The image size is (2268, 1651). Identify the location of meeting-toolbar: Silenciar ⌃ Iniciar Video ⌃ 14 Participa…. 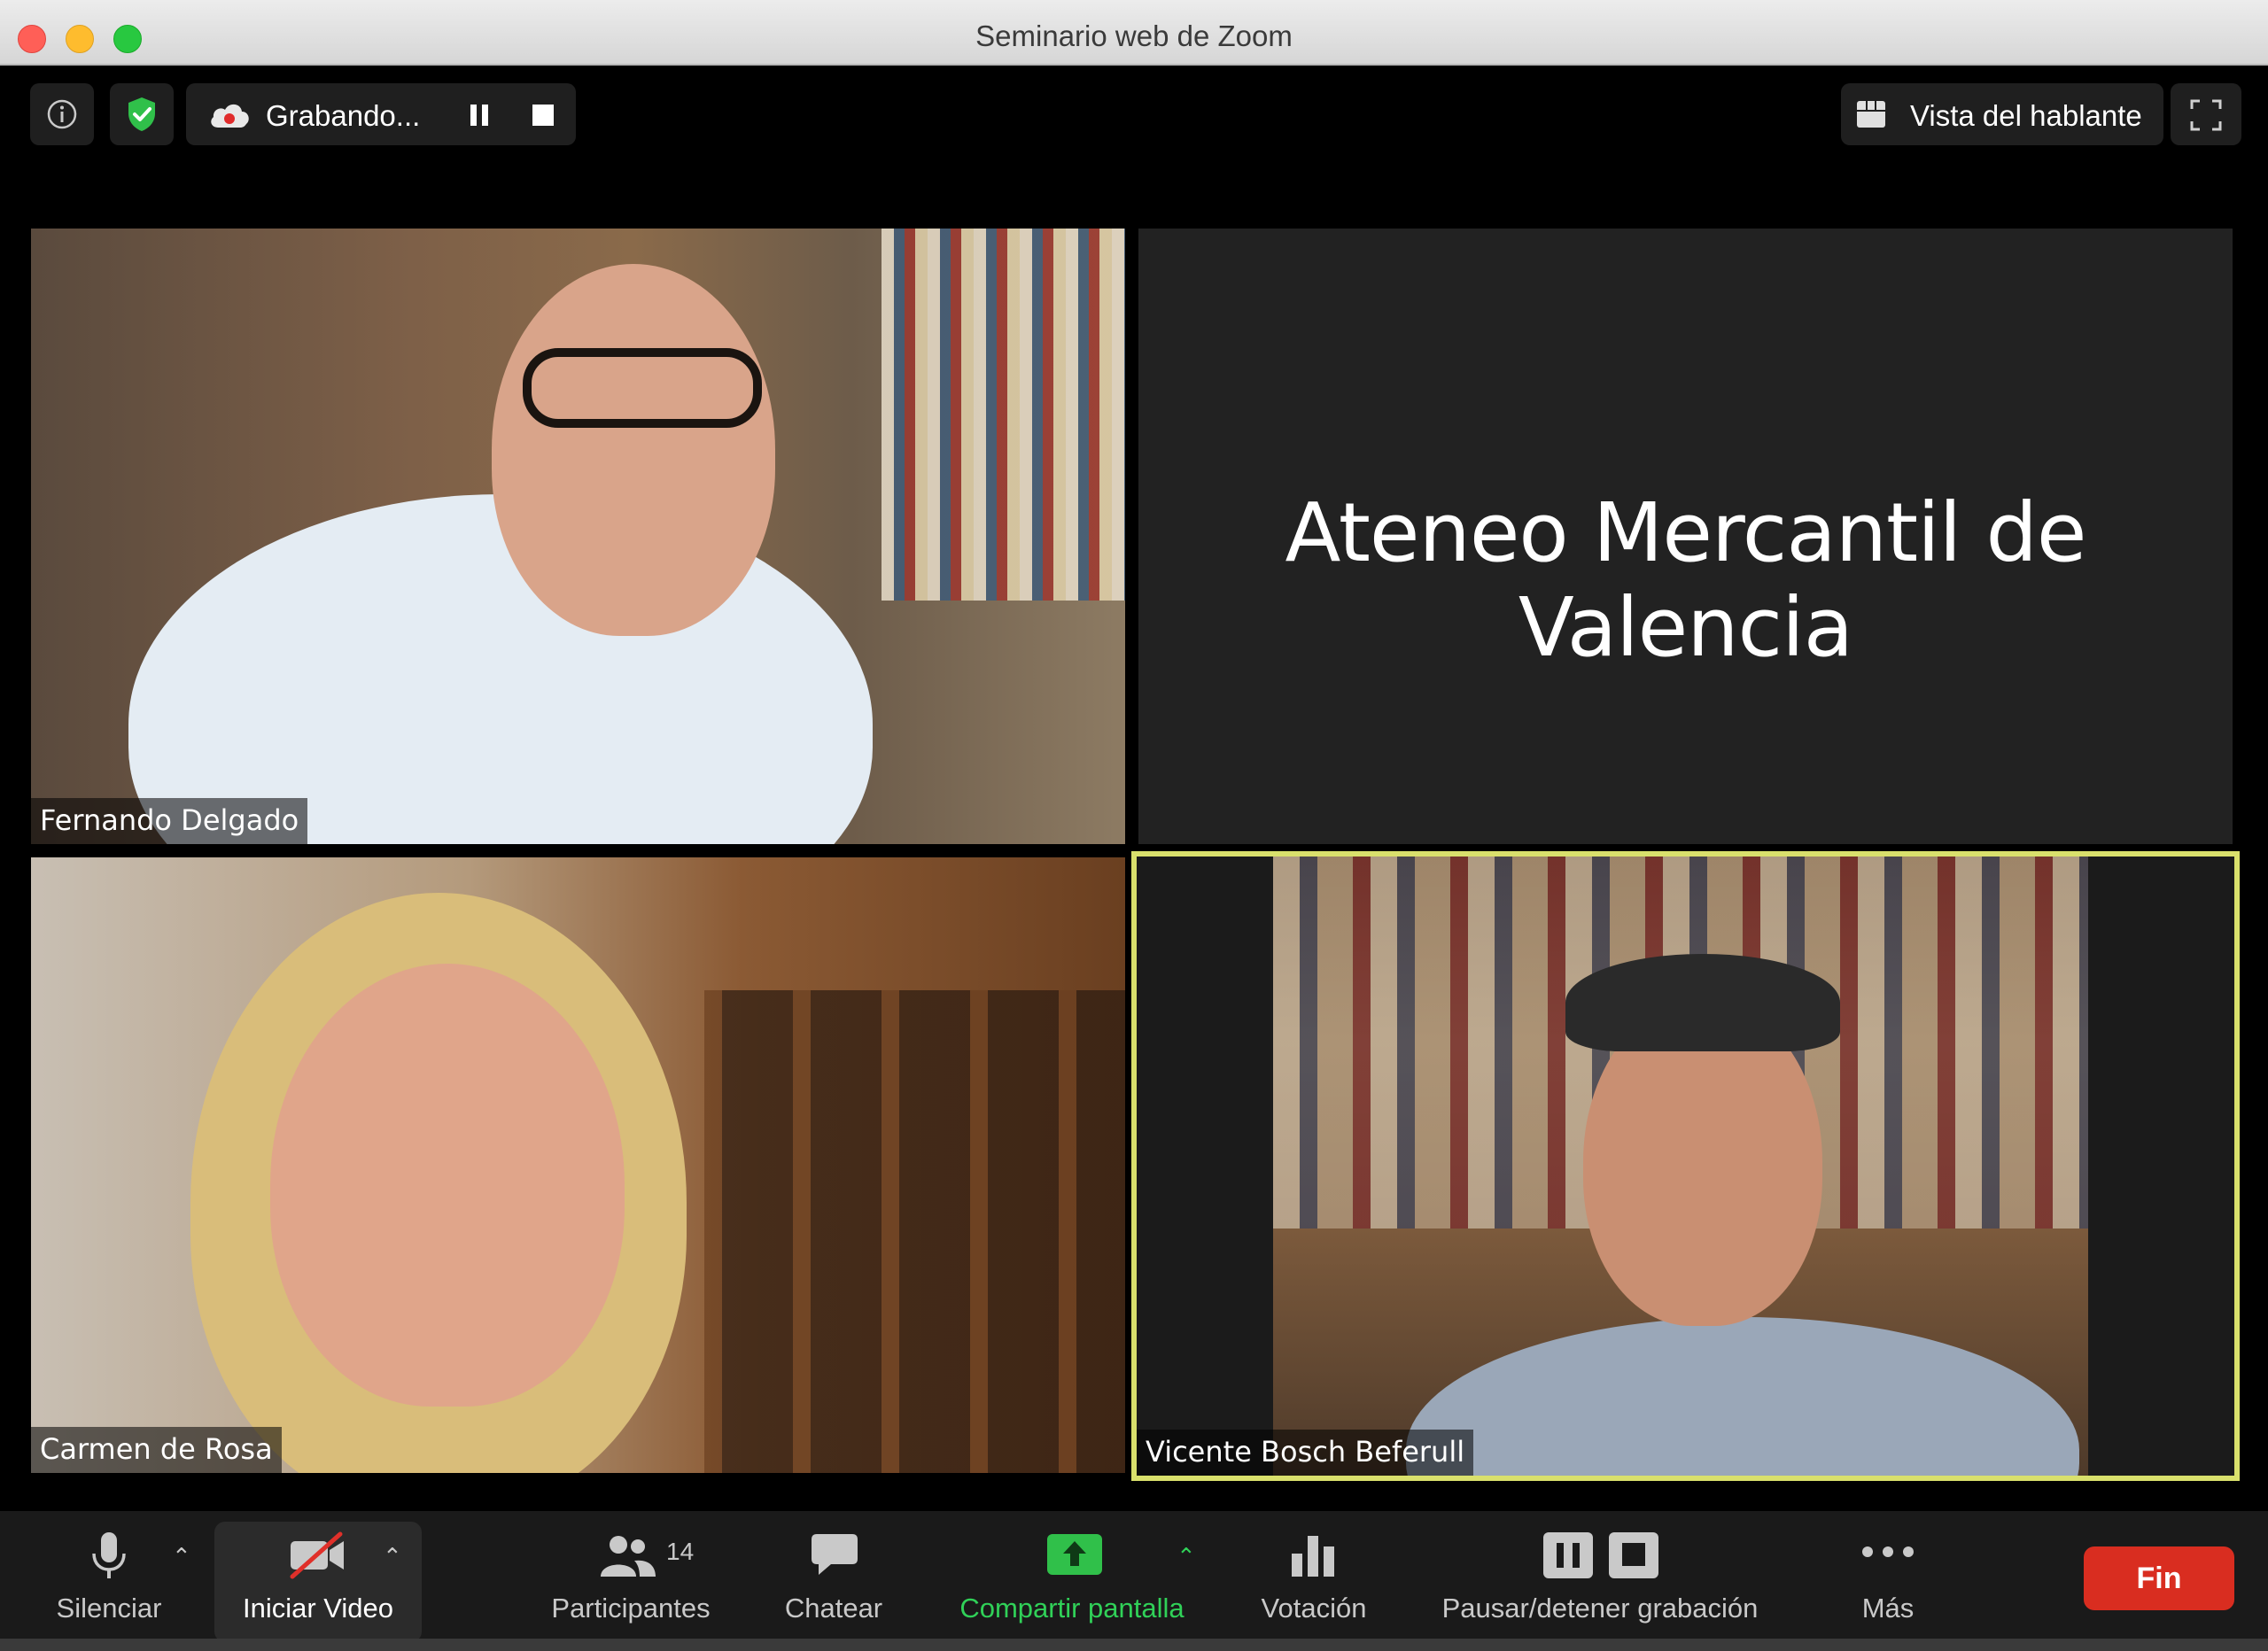
(1134, 1581).